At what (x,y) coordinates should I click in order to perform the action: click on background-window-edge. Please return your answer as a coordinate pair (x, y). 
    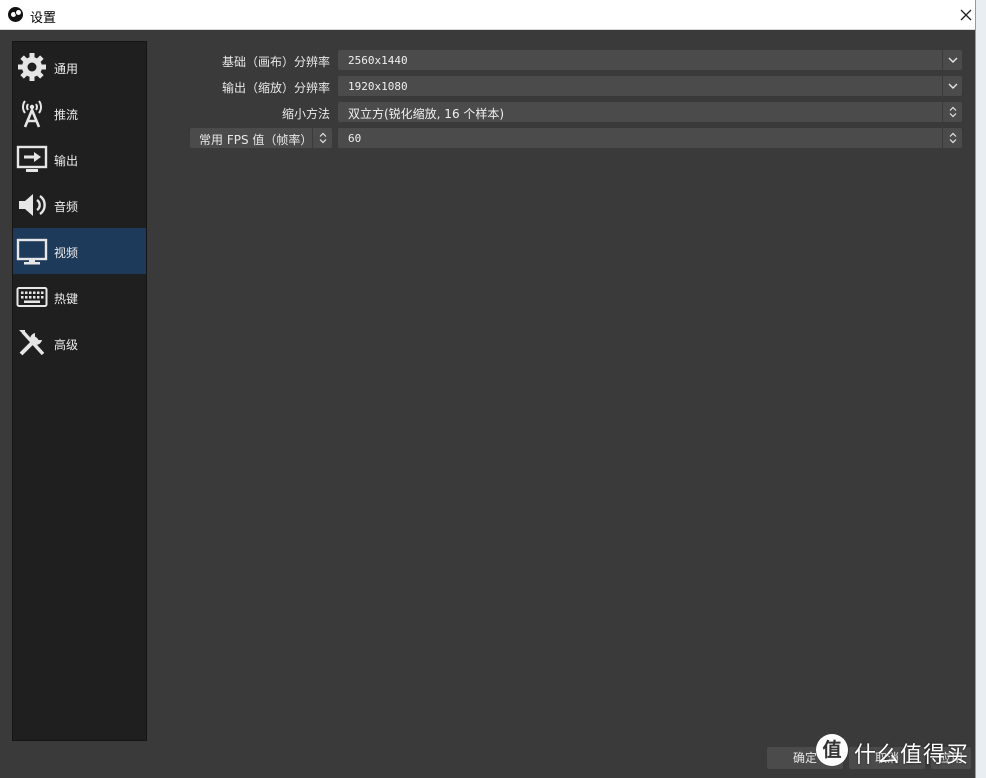
    Looking at the image, I should click on (980, 389).